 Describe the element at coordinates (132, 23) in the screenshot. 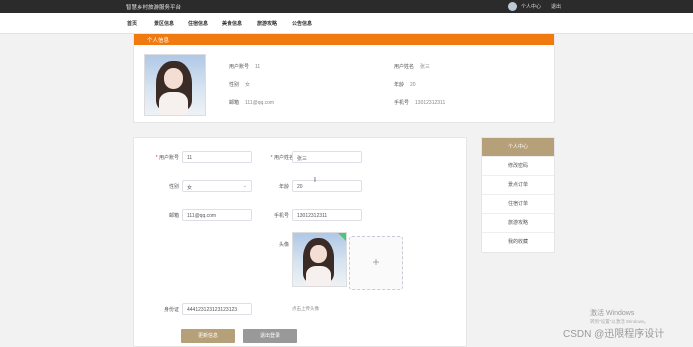

I see `nav-item-home: 首页` at that location.